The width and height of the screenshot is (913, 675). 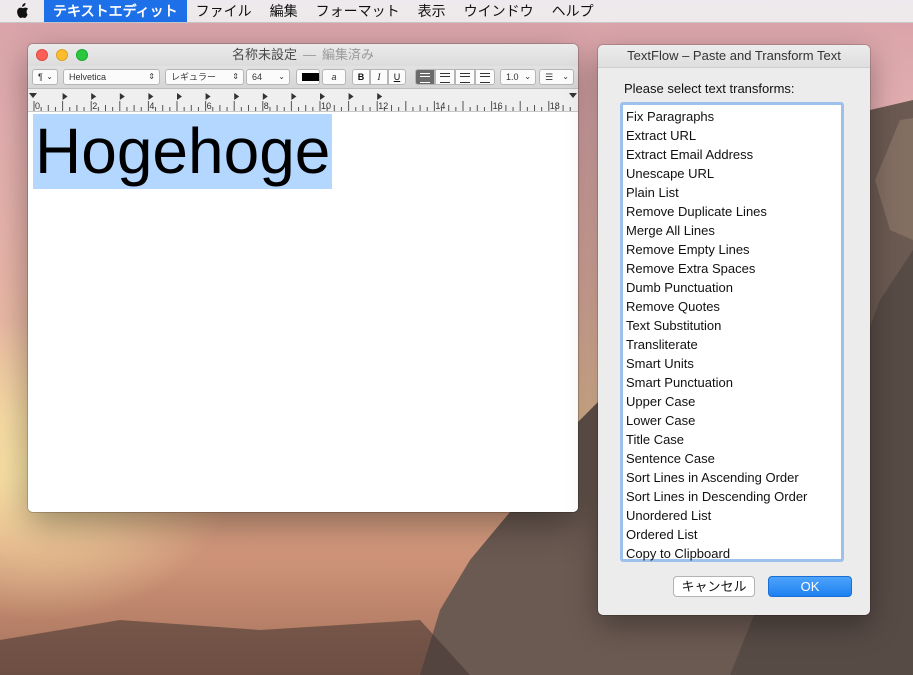 I want to click on list-item: Unordered List, so click(x=733, y=515).